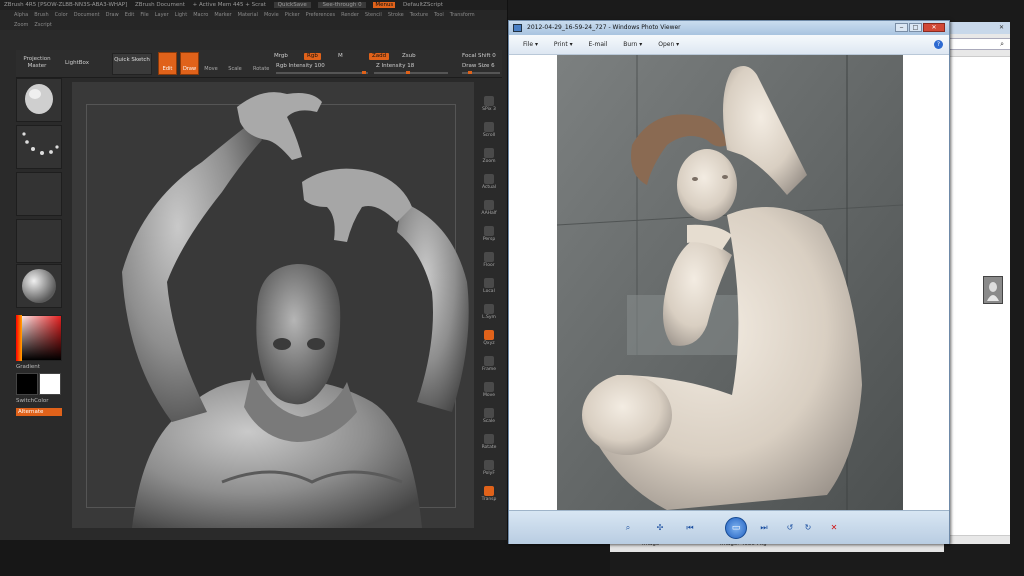 This screenshot has width=1024, height=576. Describe the element at coordinates (292, 15) in the screenshot. I see `zbrush-menu-picker: Picker` at that location.